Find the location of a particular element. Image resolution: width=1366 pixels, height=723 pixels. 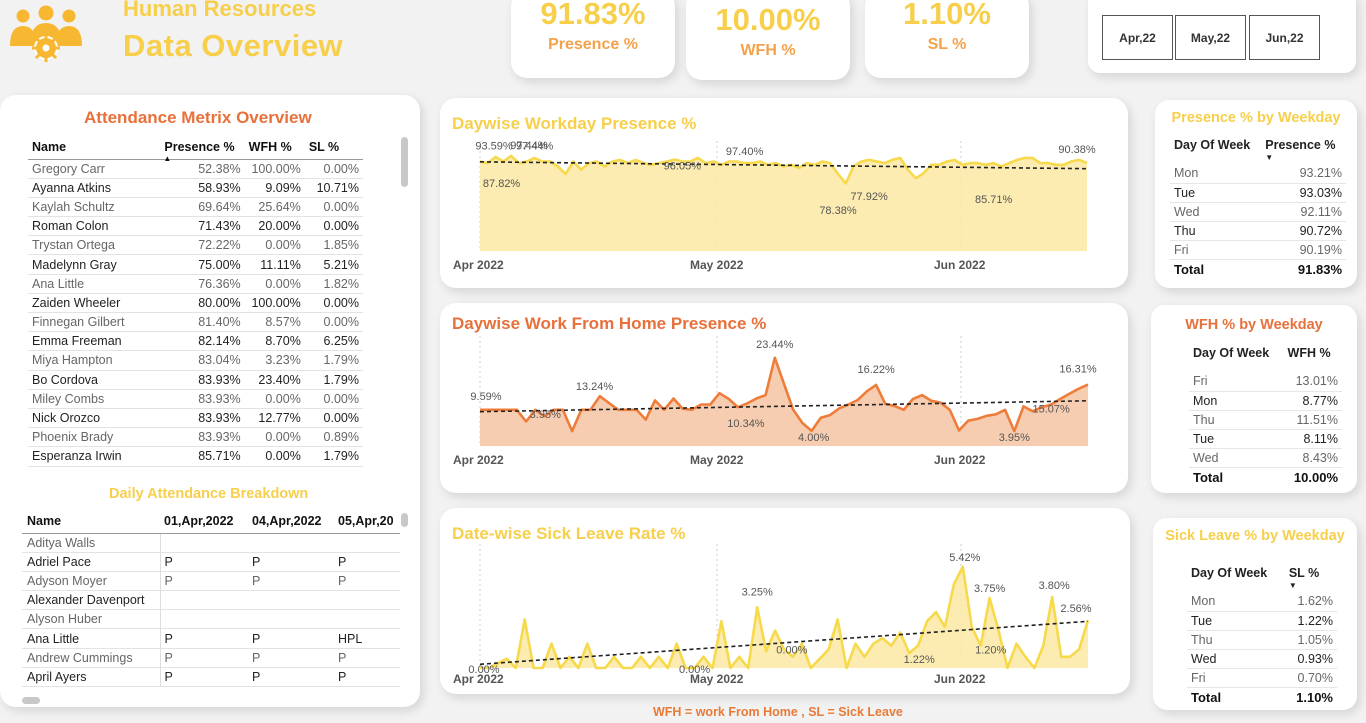

col-presence: Presence % ▲ is located at coordinates (202, 149).